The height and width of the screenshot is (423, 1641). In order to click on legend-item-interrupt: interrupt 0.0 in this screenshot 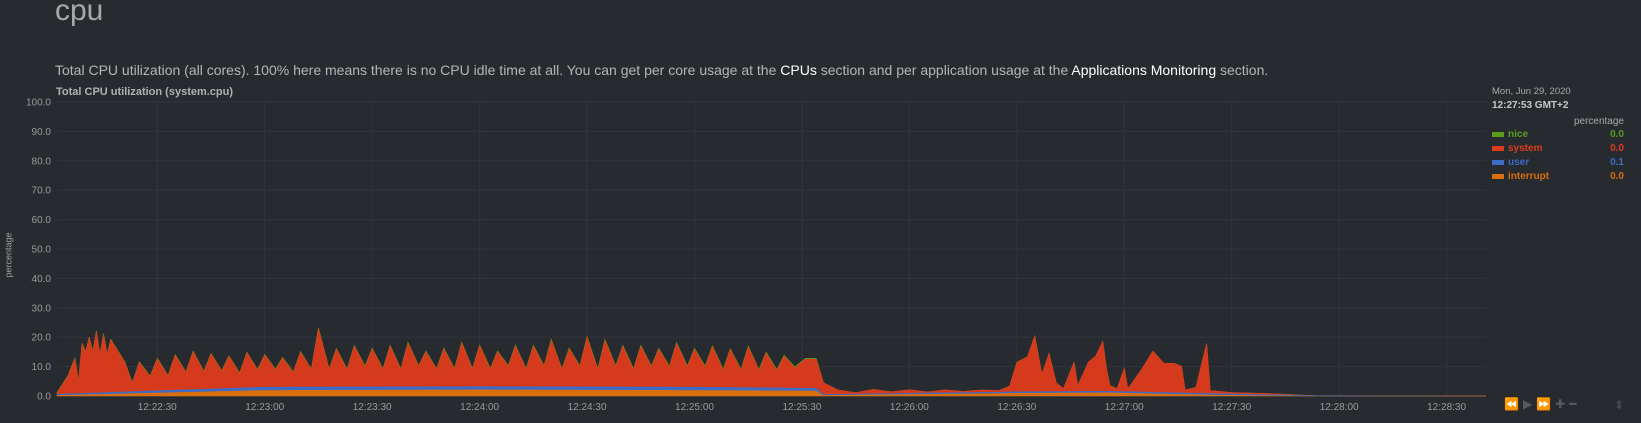, I will do `click(1558, 176)`.